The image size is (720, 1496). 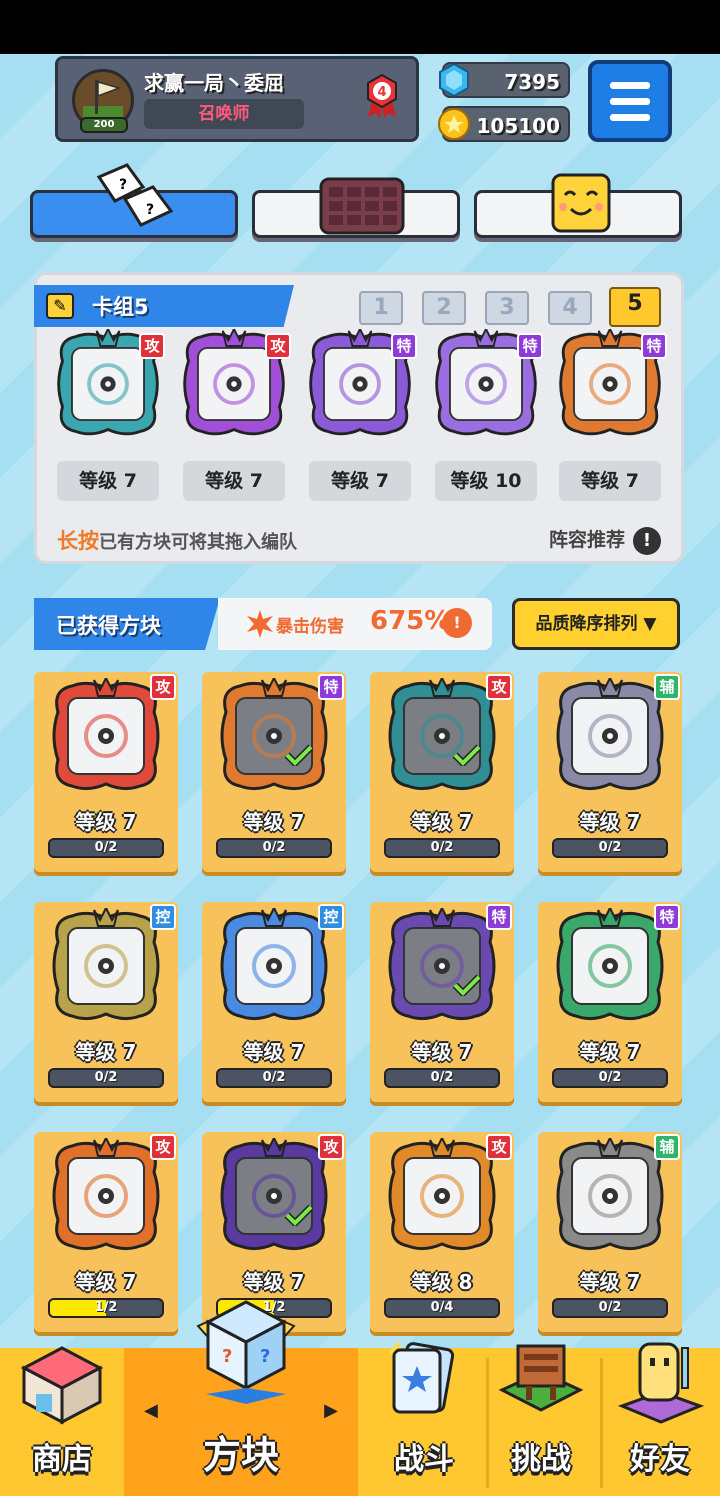 I want to click on nav-challenge: 挑战, so click(x=541, y=1420).